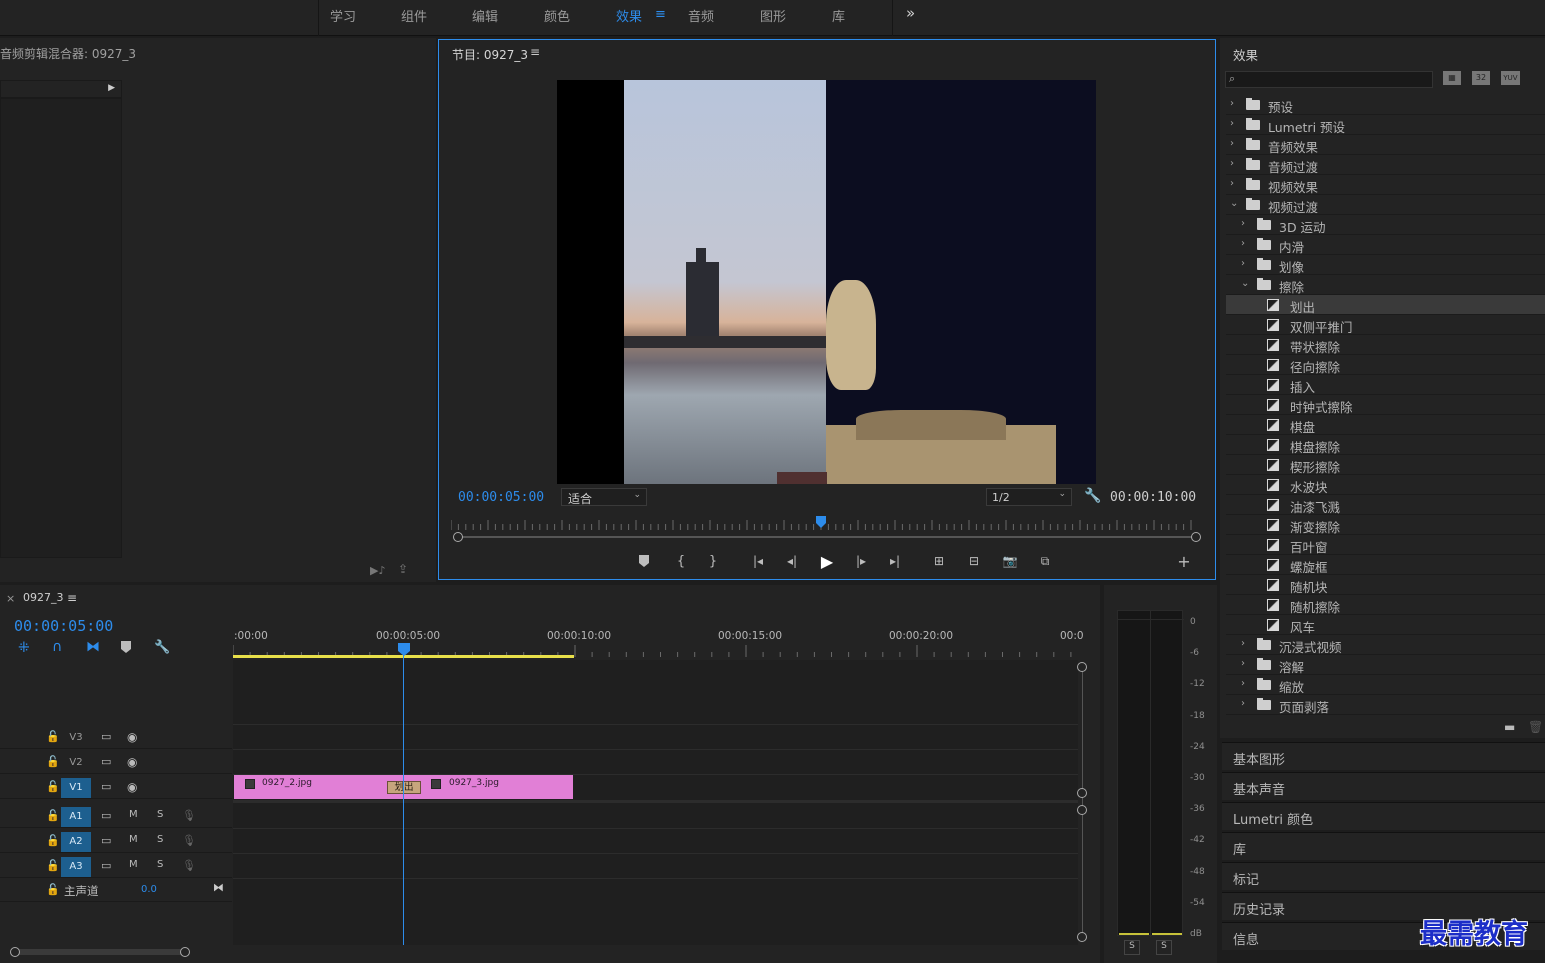 This screenshot has height=963, width=1545. Describe the element at coordinates (1385, 545) in the screenshot. I see `effect-item: 百叶窗` at that location.